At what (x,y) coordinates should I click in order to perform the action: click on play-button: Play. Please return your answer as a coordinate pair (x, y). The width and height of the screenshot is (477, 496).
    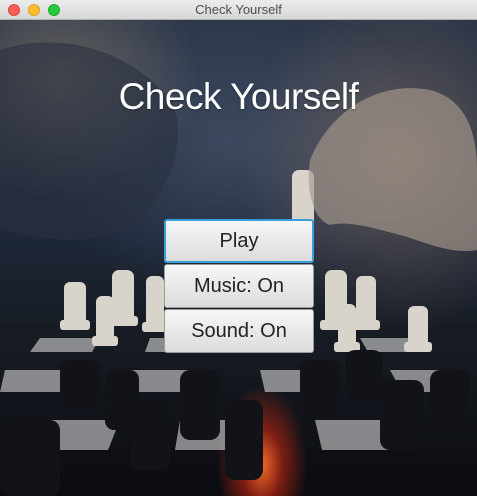
    Looking at the image, I should click on (239, 241).